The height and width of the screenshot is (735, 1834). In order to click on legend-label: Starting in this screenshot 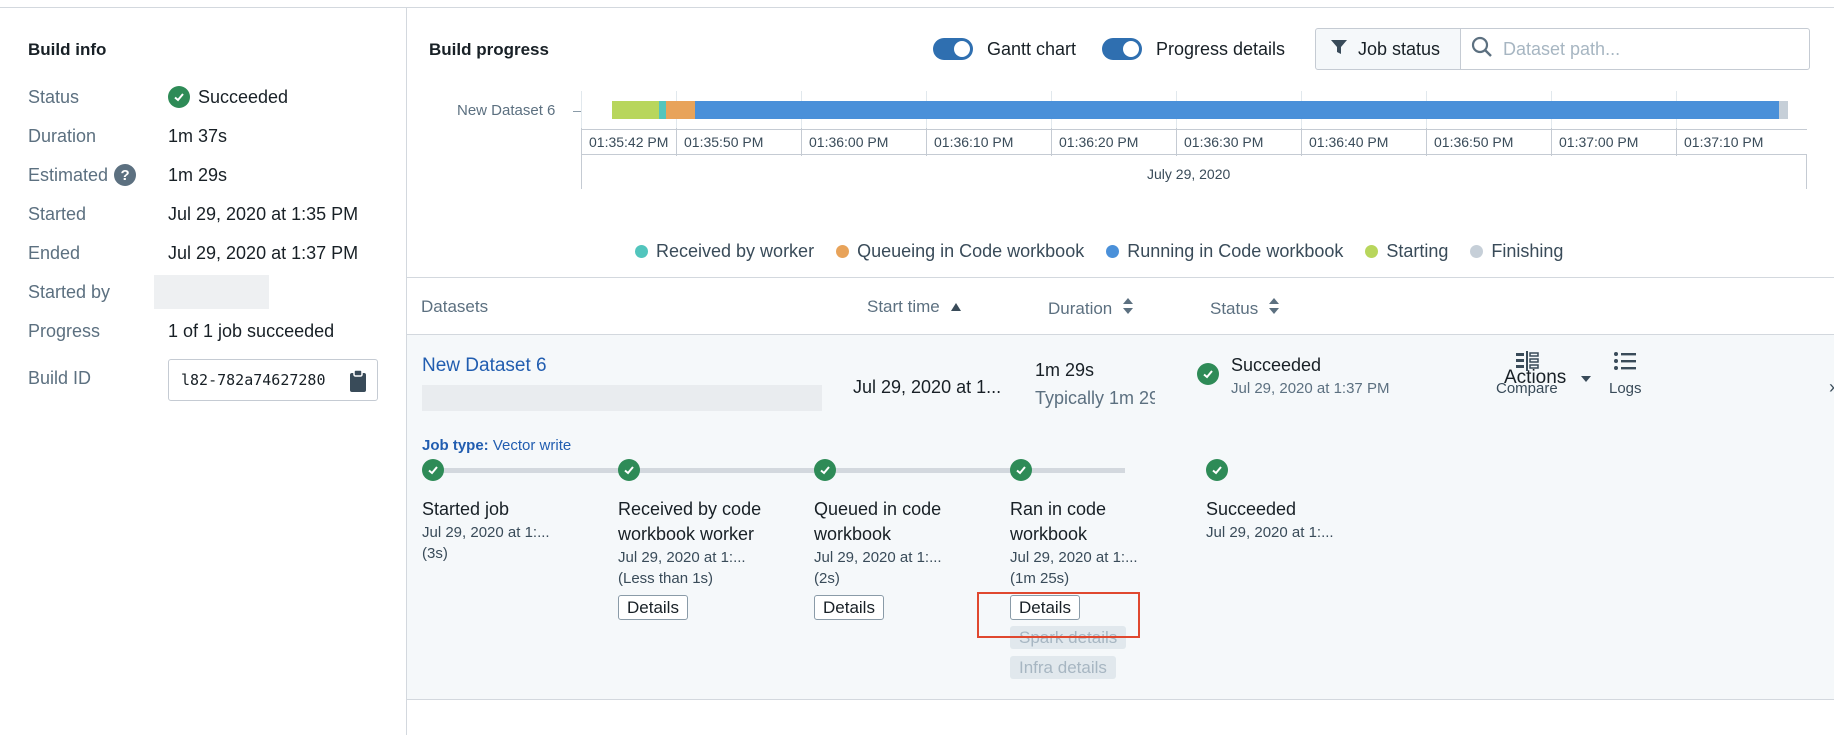, I will do `click(1417, 251)`.